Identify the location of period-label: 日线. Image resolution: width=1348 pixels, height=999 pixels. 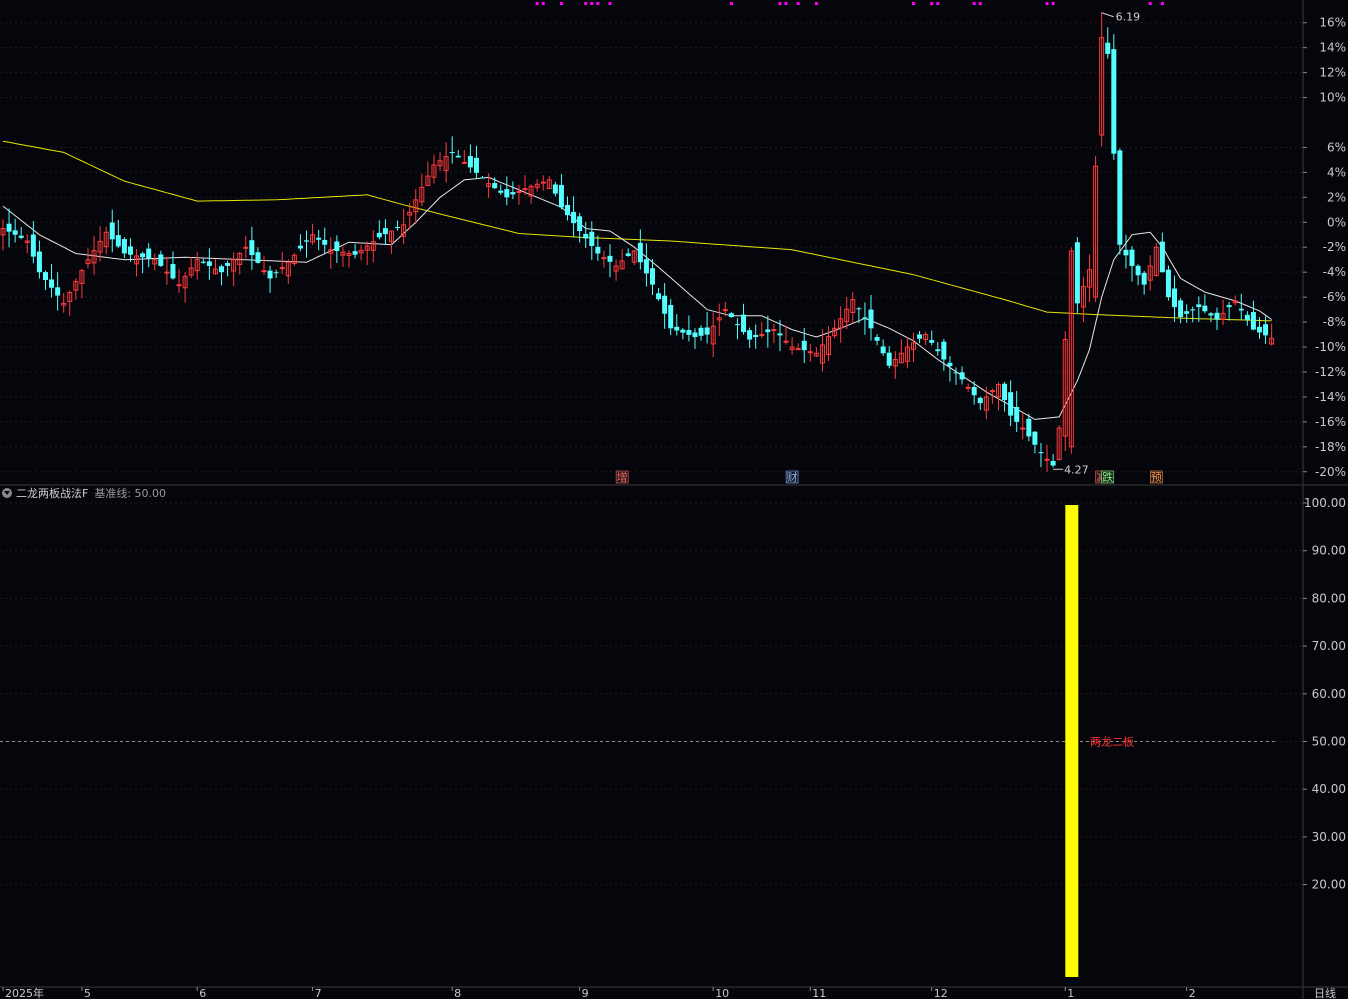
(1325, 992).